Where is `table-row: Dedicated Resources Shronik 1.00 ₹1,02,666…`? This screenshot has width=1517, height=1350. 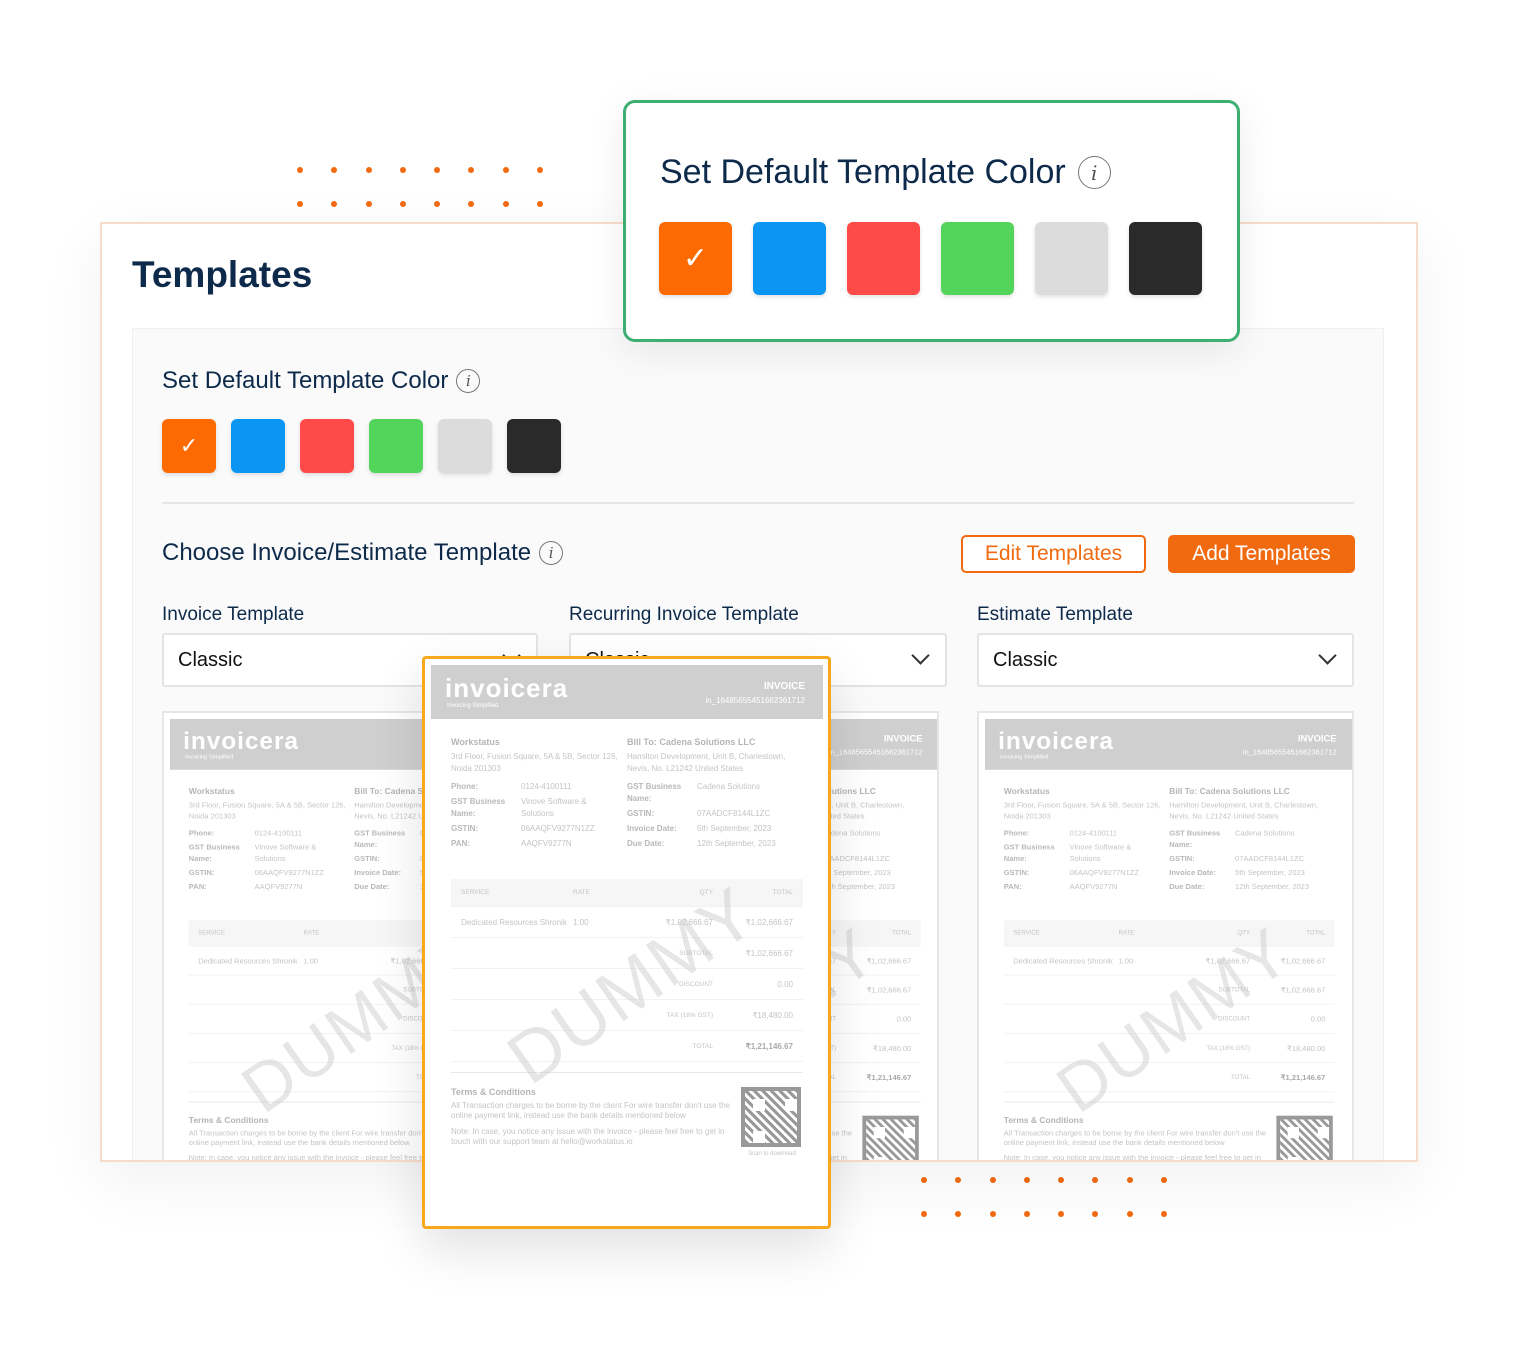
table-row: Dedicated Resources Shronik 1.00 ₹1,02,666… is located at coordinates (1169, 961).